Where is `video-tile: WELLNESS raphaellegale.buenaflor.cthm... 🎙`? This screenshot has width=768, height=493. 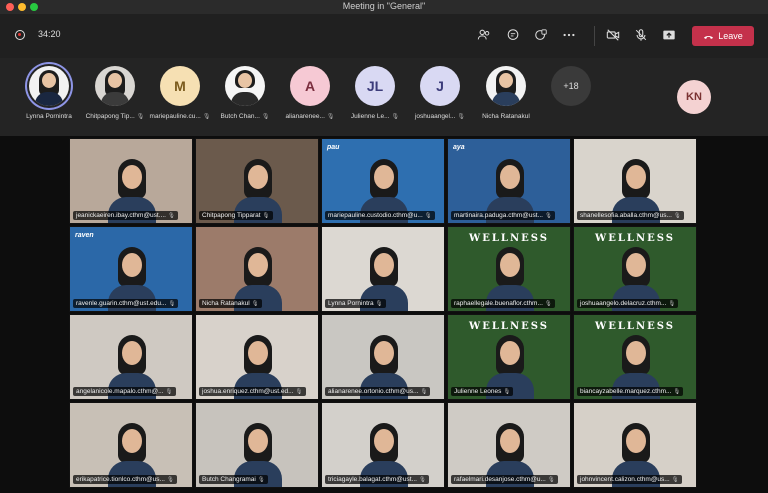 video-tile: WELLNESS raphaellegale.buenaflor.cthm... 🎙 is located at coordinates (509, 269).